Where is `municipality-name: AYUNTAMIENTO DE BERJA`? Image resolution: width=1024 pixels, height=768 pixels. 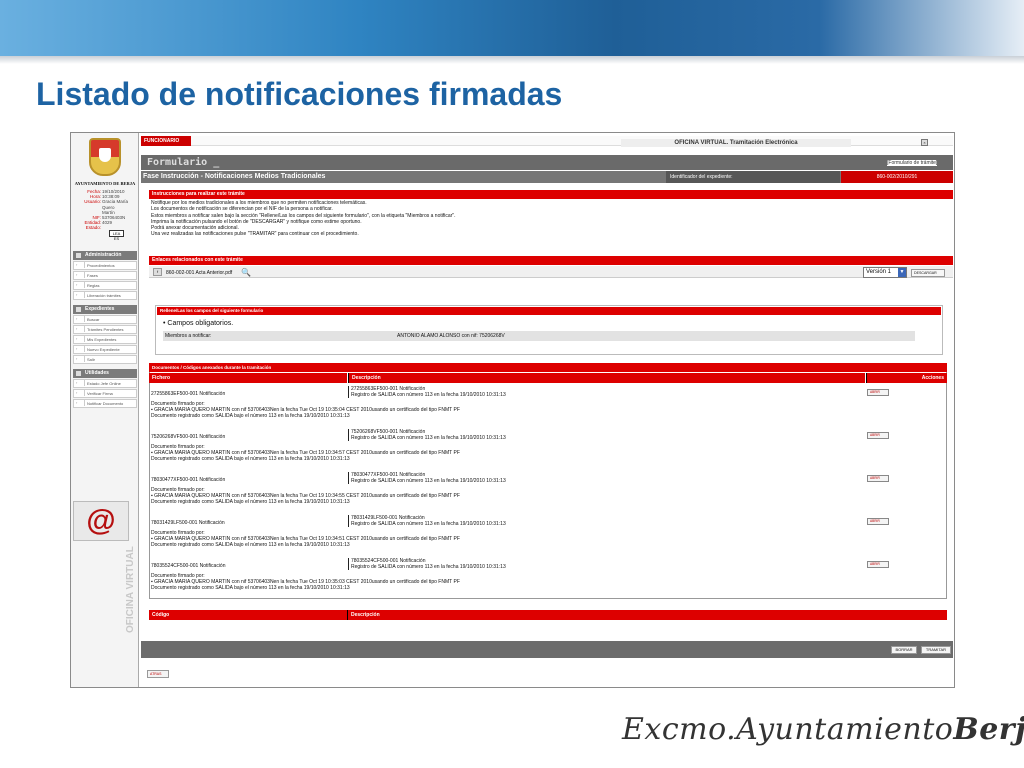
municipality-name: AYUNTAMIENTO DE BERJA is located at coordinates (105, 183).